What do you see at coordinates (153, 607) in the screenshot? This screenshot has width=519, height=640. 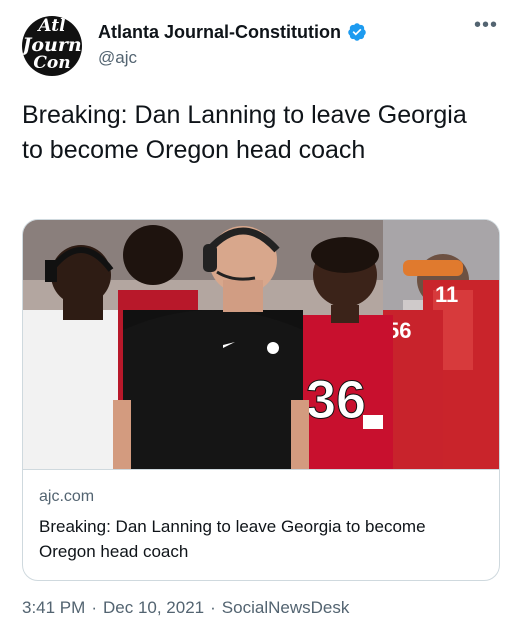 I see `tweet-date: Dec 10, 2021` at bounding box center [153, 607].